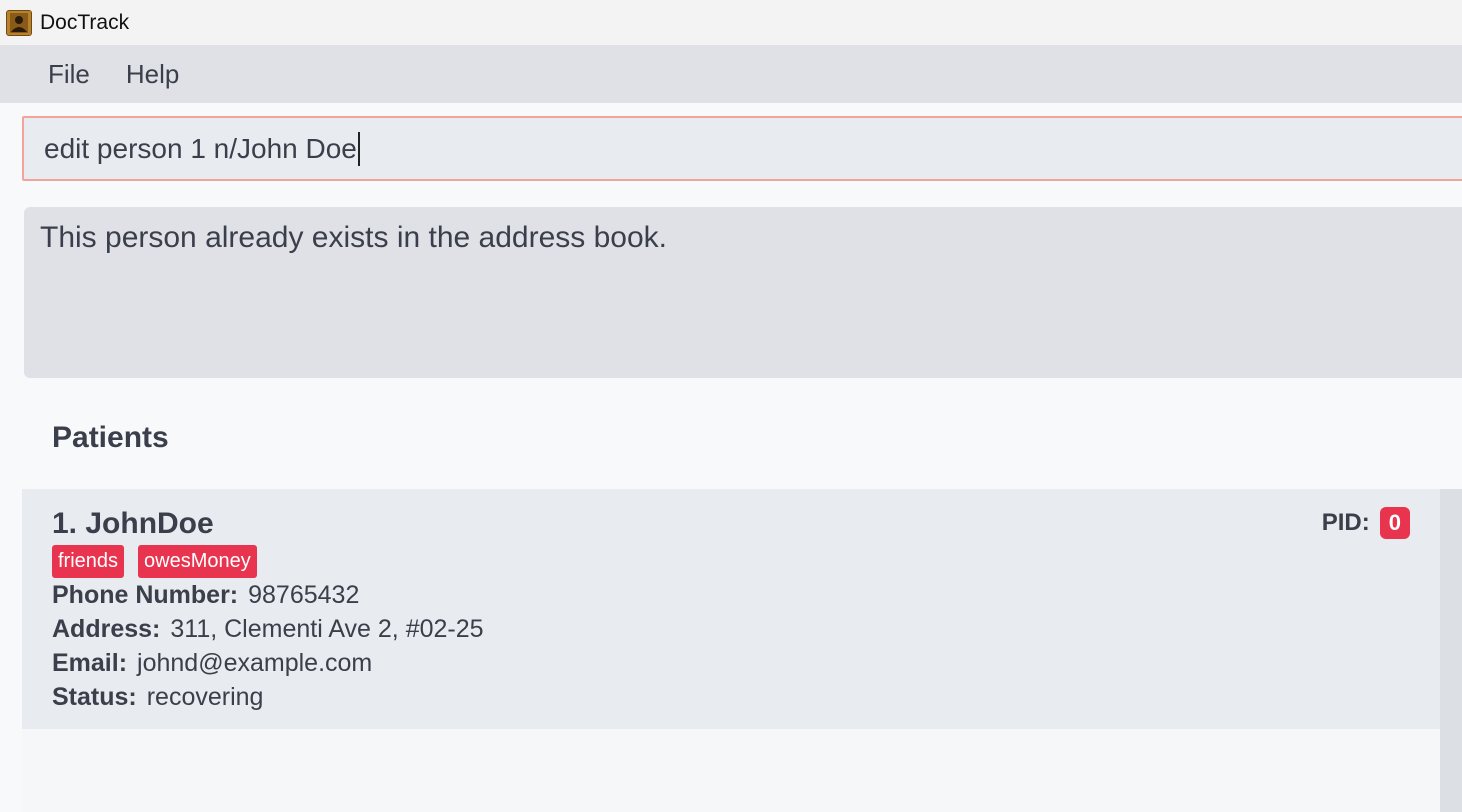 The width and height of the screenshot is (1462, 812). Describe the element at coordinates (205, 697) in the screenshot. I see `status-value: recovering` at that location.